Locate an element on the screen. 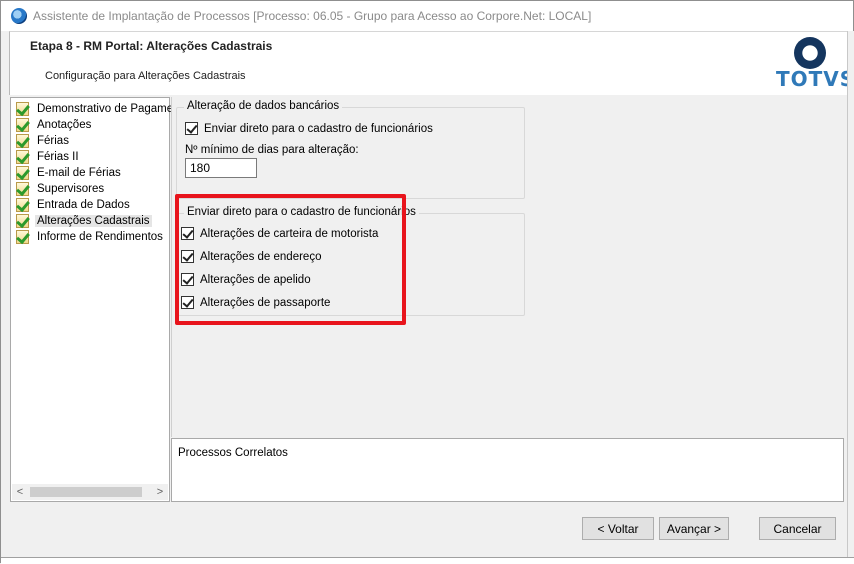  totvs-logo: TOTVS is located at coordinates (815, 65).